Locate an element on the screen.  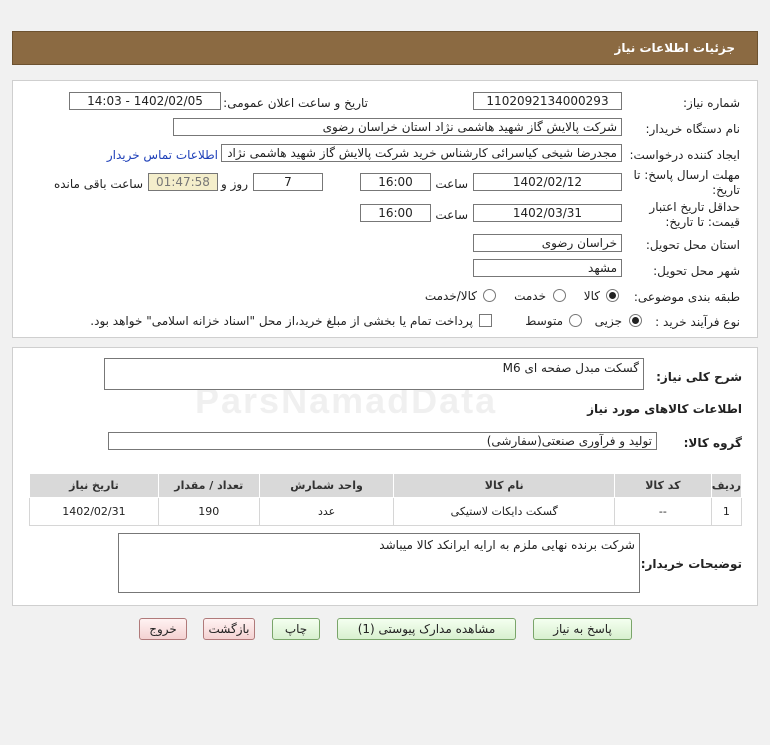
announce-label: تاریخ و ساعت اعلان عمومی: is located at coordinates (295, 103).